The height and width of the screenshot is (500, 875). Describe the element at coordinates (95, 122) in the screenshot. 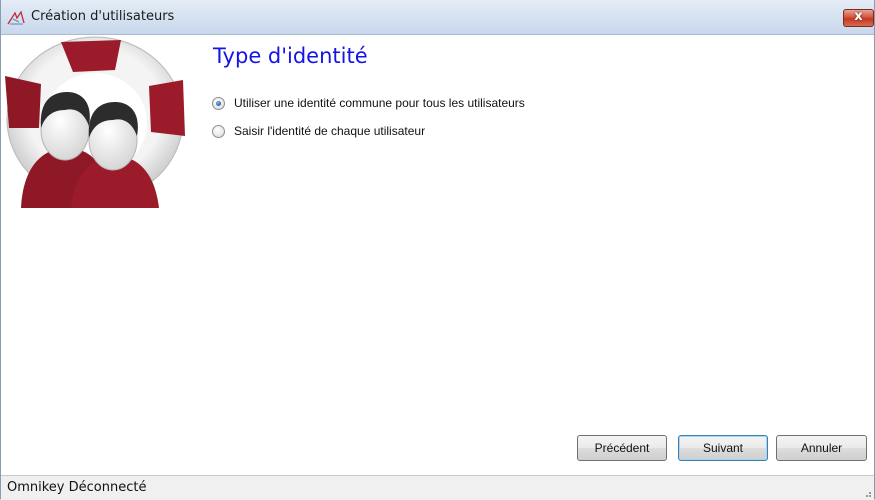

I see `lifebuoy-users-logo` at that location.